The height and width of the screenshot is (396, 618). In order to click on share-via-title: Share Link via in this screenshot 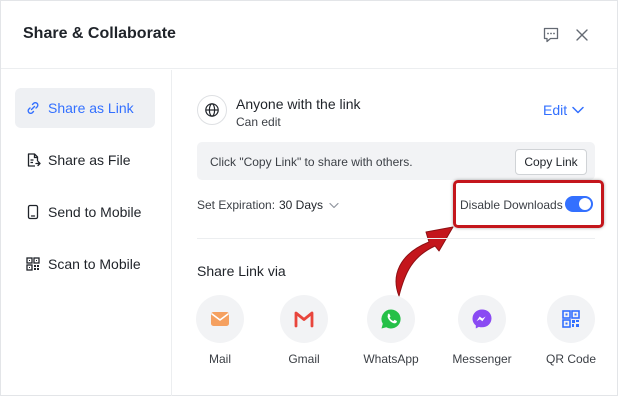, I will do `click(241, 271)`.